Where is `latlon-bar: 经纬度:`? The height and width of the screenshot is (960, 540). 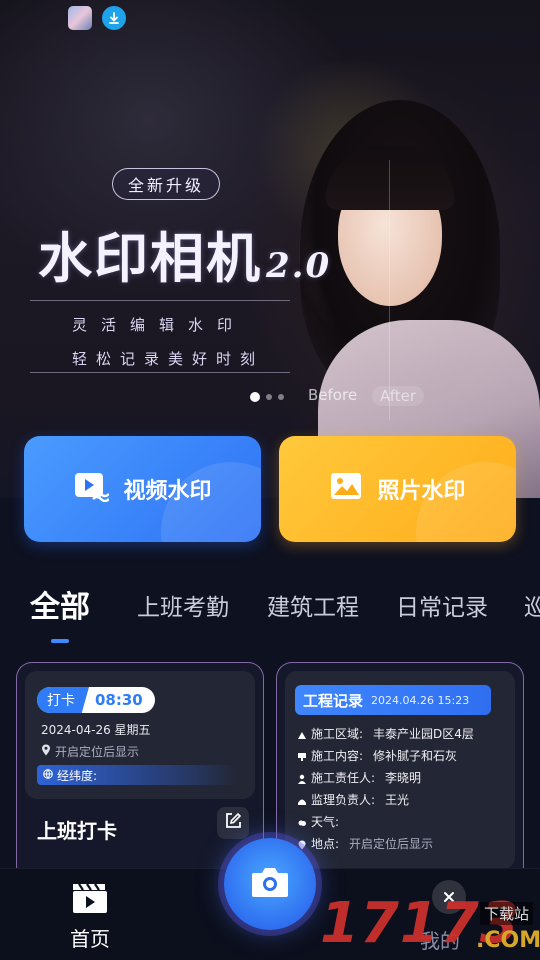 latlon-bar: 经纬度: is located at coordinates (137, 775).